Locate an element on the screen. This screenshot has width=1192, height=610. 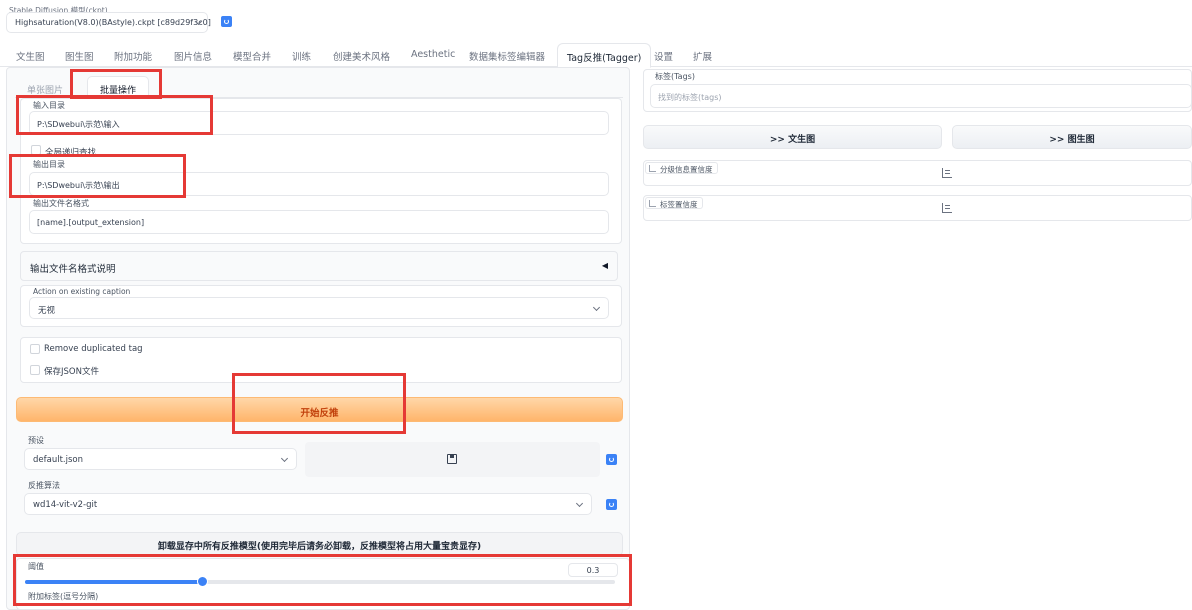
send-to-txt2img-label: >> 文生图 is located at coordinates (792, 140).